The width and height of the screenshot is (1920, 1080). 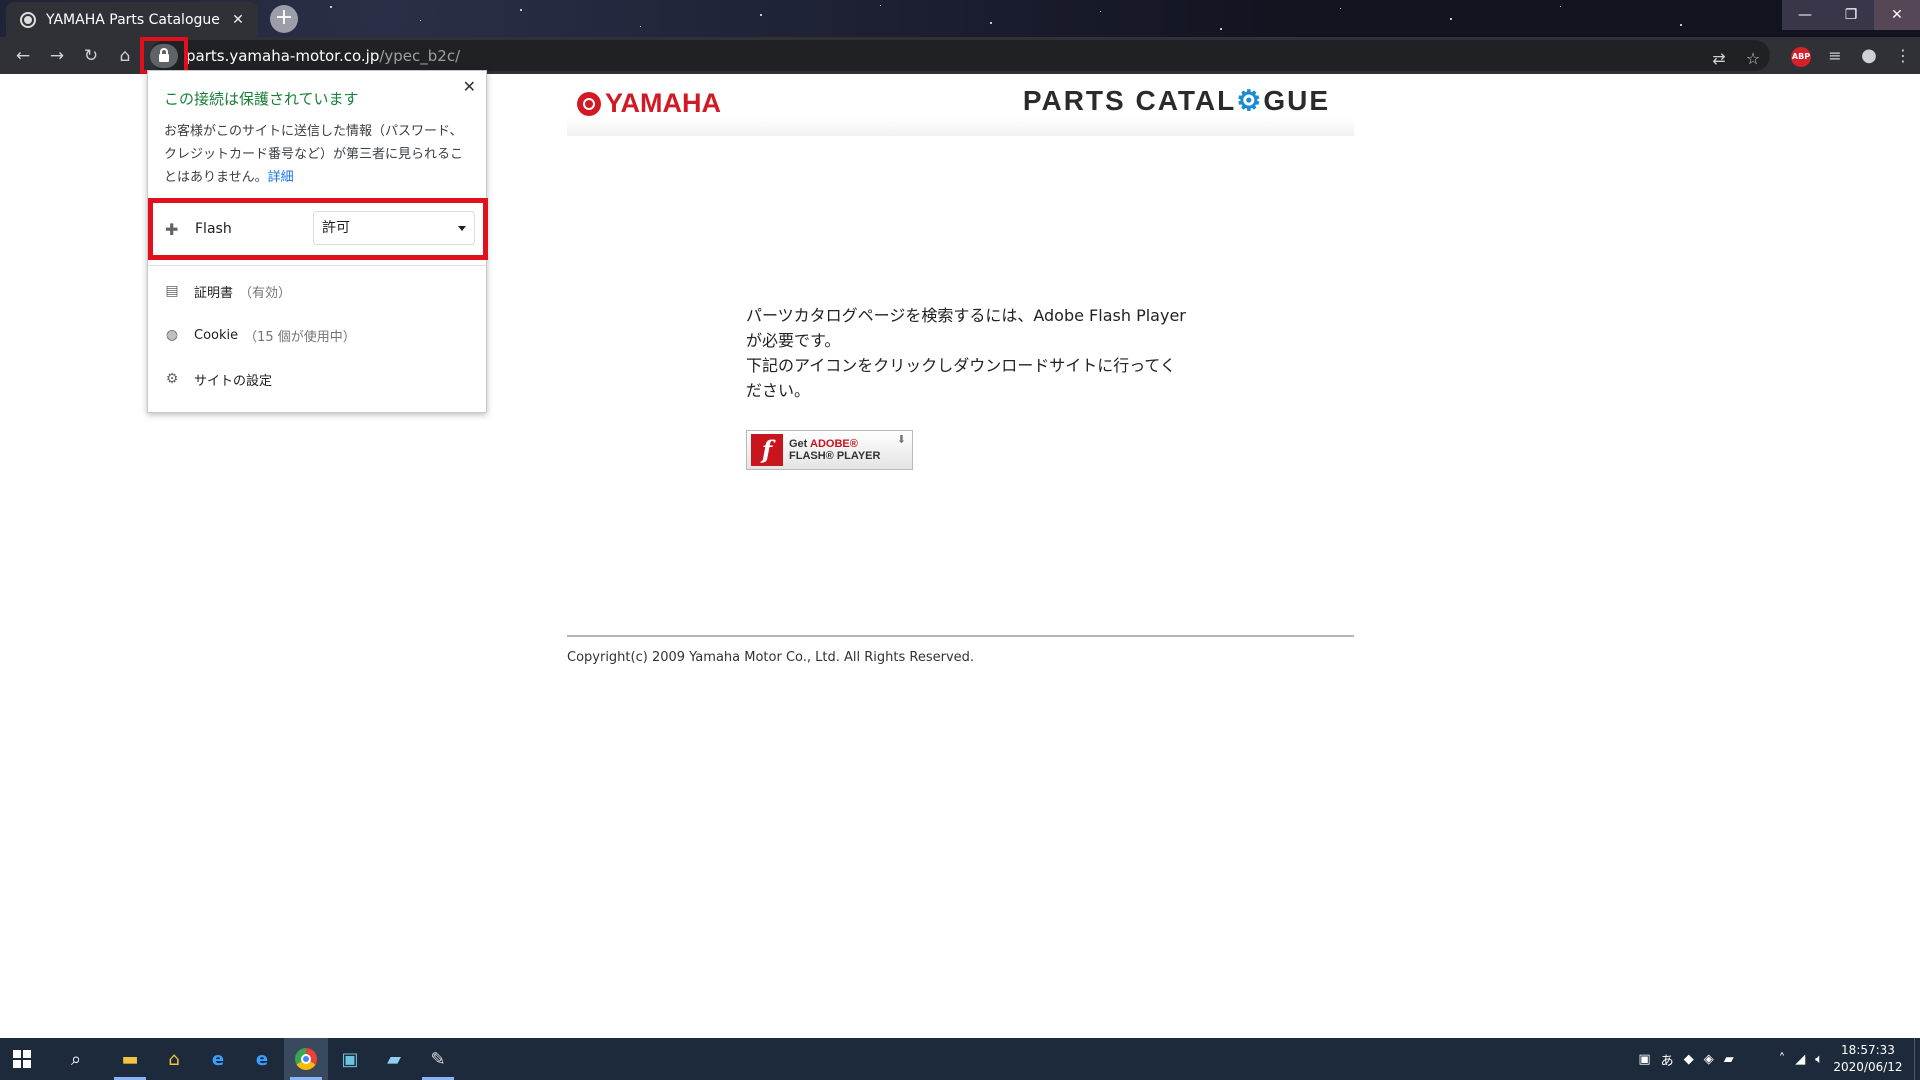 I want to click on back-icon: ←, so click(x=23, y=56).